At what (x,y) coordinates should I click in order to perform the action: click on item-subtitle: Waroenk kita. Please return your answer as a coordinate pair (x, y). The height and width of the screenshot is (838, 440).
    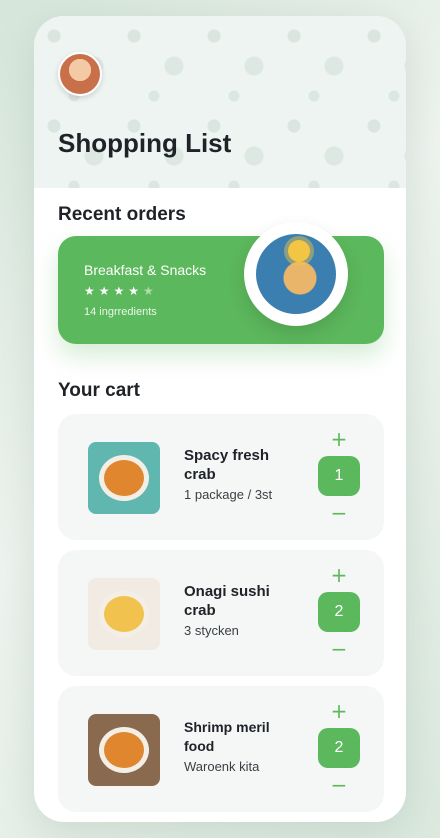
    Looking at the image, I should click on (222, 766).